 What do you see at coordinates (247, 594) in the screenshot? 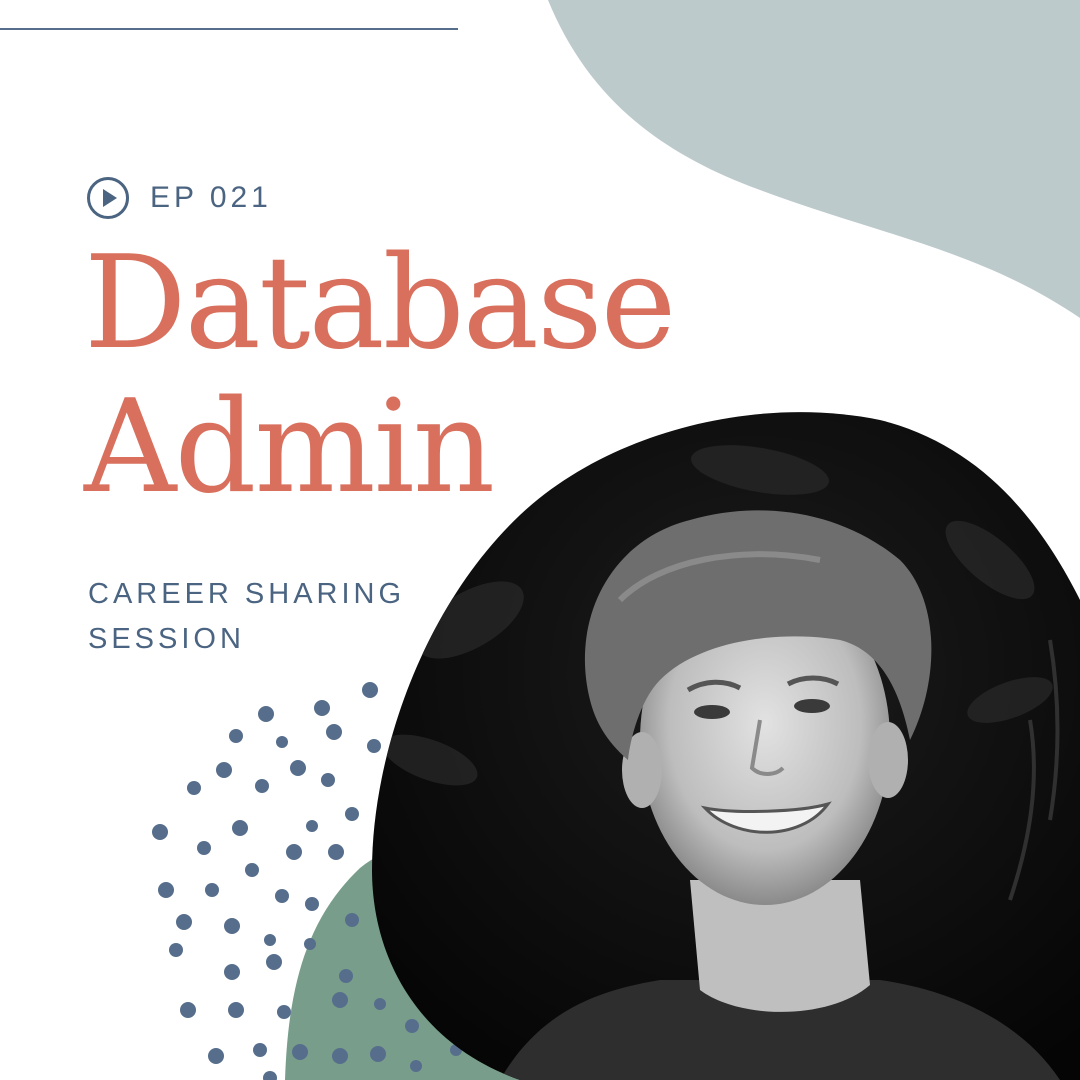
I see `subtitle-line-1: CAREER SHARING` at bounding box center [247, 594].